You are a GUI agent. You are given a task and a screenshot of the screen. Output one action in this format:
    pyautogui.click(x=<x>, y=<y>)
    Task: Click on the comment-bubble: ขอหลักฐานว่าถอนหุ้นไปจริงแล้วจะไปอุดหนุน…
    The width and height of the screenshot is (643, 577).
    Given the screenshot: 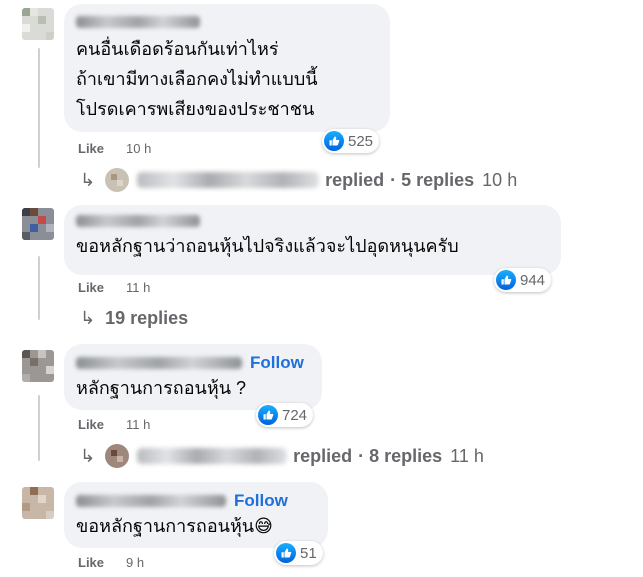 What is the action you would take?
    pyautogui.click(x=312, y=240)
    